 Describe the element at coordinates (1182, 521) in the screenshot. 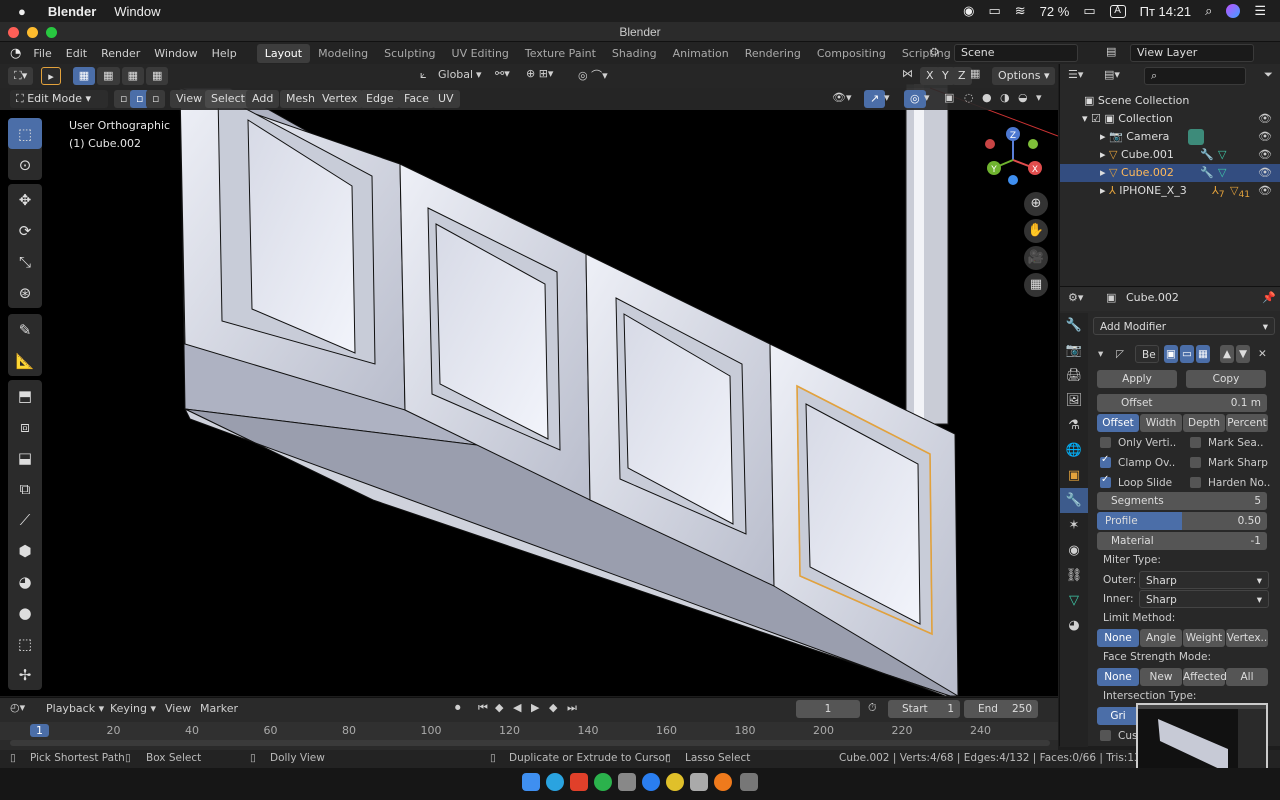

I see `profile-slider: Profile 0.50` at that location.